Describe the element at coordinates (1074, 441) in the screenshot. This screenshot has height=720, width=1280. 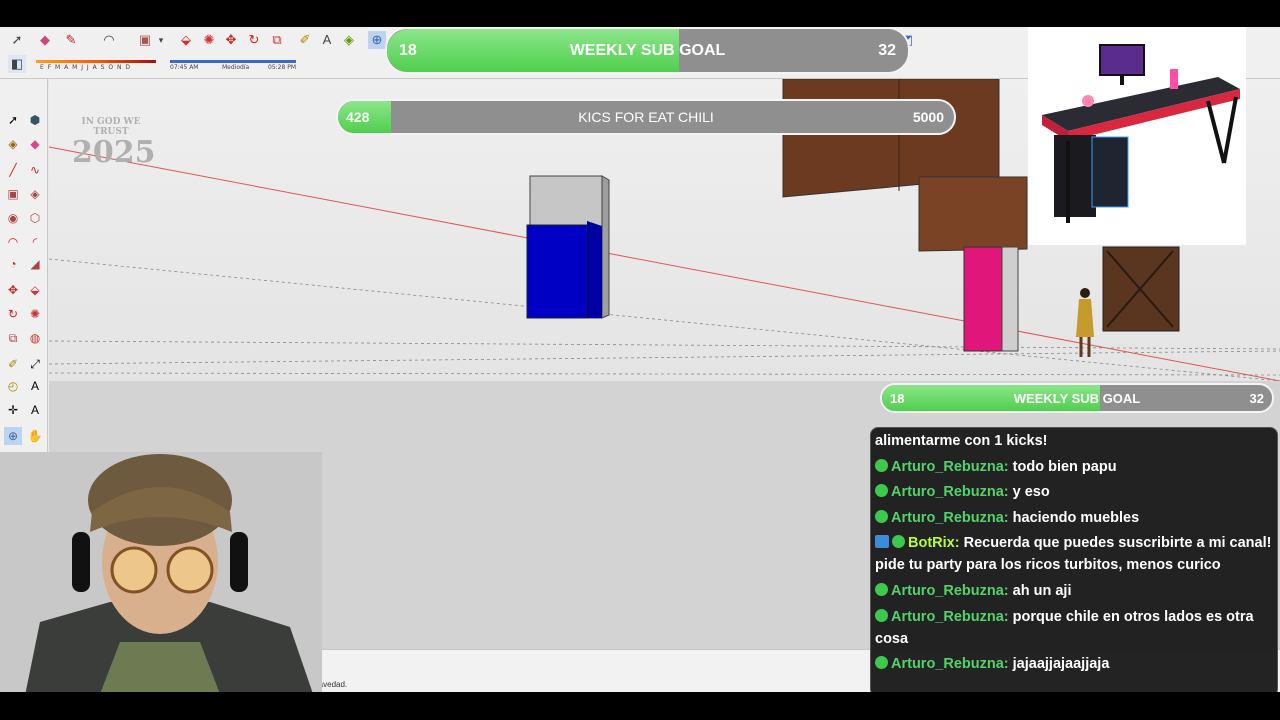
I see `chat-message: alimentarme con 1 kicks!` at that location.